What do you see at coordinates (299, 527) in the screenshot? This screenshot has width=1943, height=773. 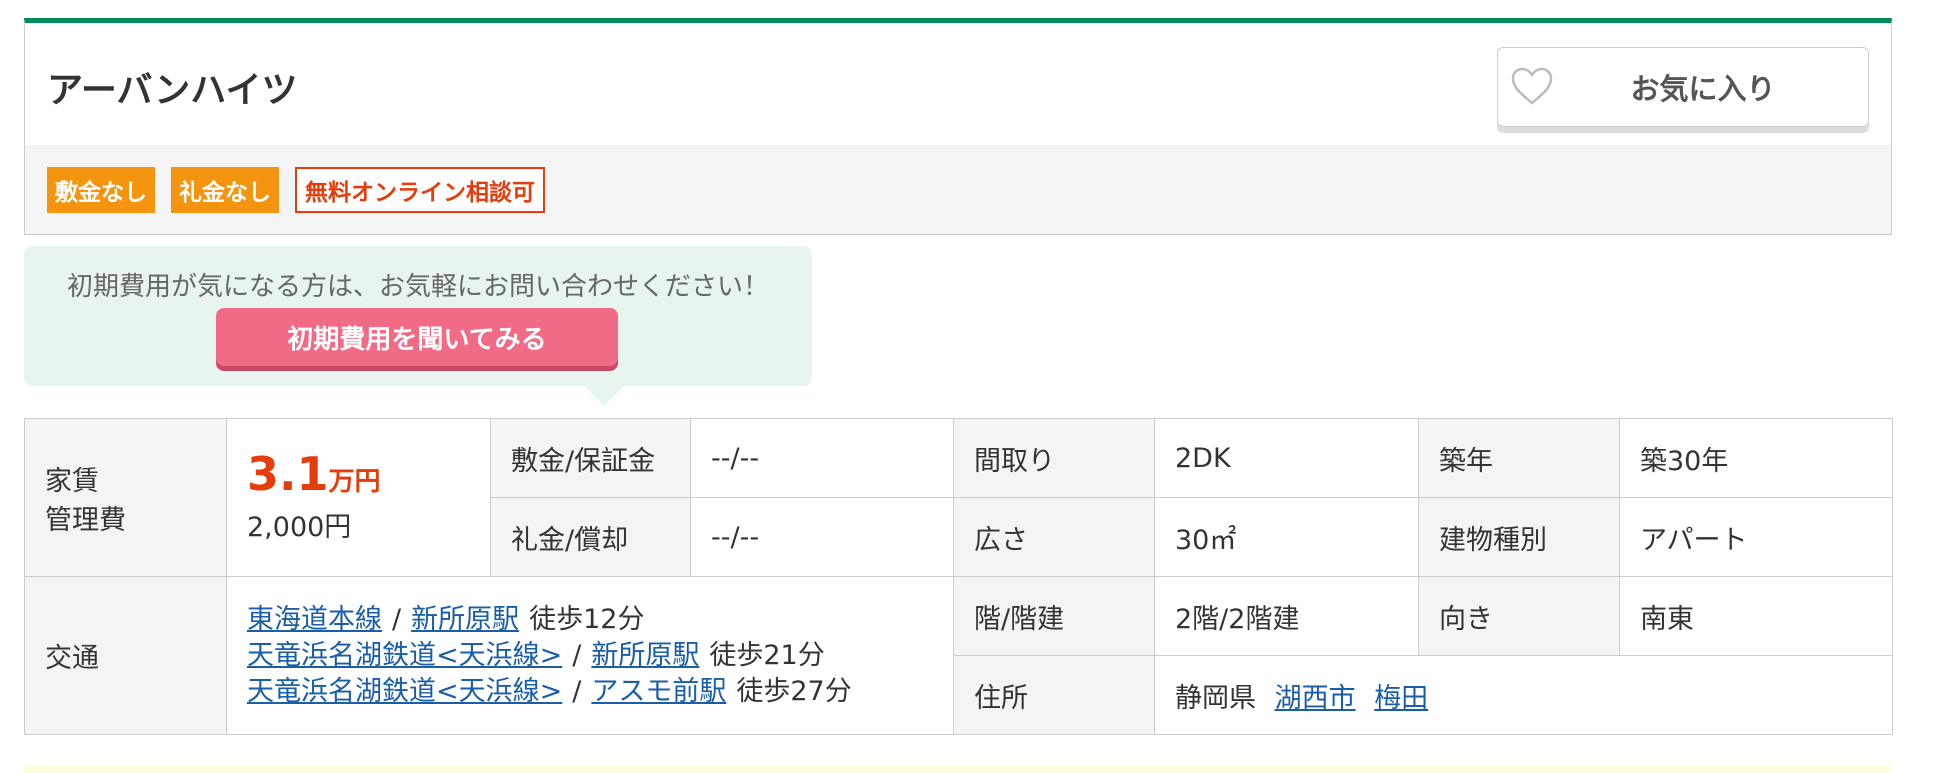 I see `management-fee-value: 2,000円` at bounding box center [299, 527].